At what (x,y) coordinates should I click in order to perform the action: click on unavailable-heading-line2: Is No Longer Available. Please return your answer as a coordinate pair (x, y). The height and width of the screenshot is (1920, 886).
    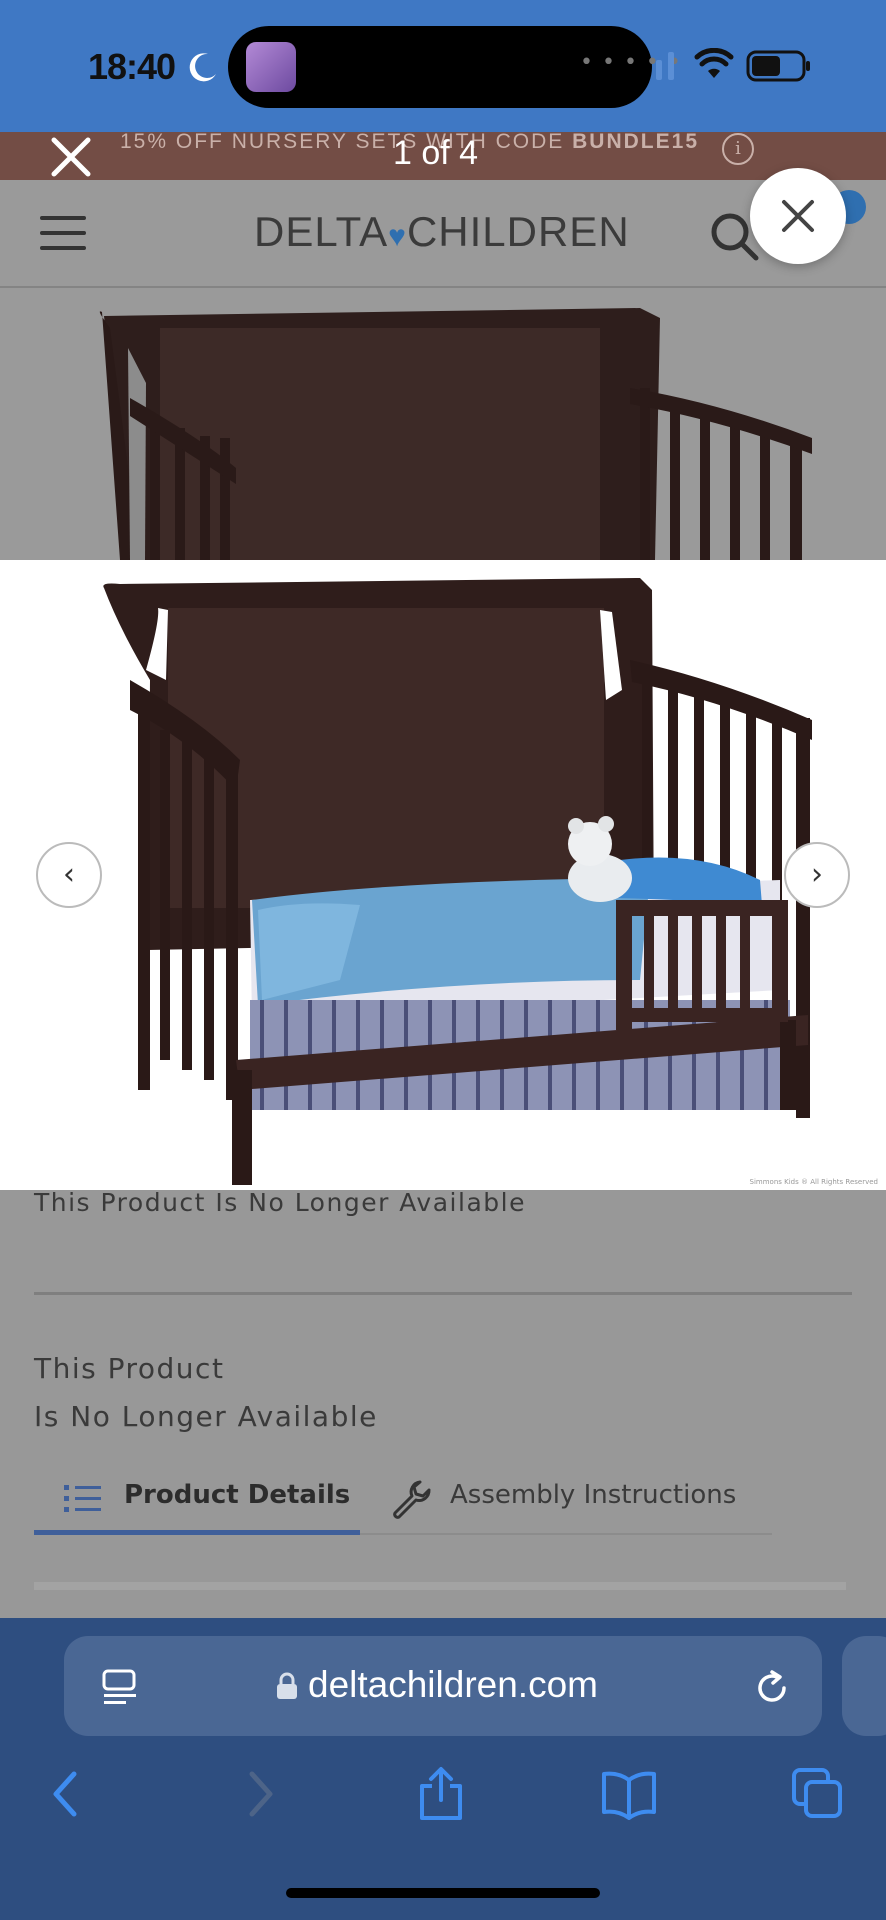
    Looking at the image, I should click on (206, 1416).